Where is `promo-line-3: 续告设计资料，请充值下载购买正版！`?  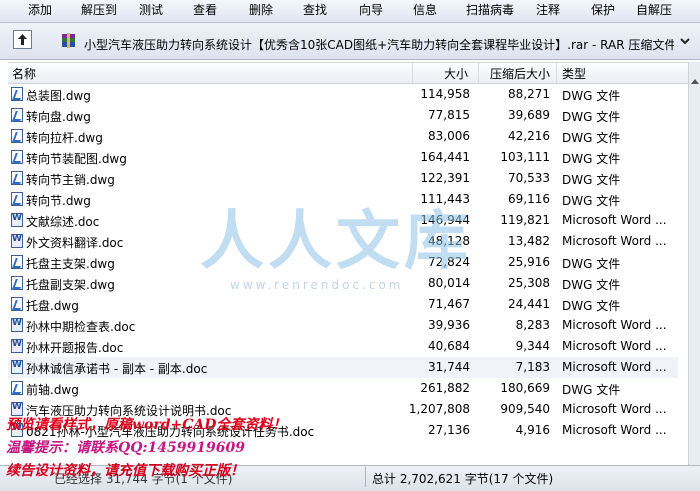 promo-line-3: 续告设计资料，请充值下载购买正版！ is located at coordinates (125, 471).